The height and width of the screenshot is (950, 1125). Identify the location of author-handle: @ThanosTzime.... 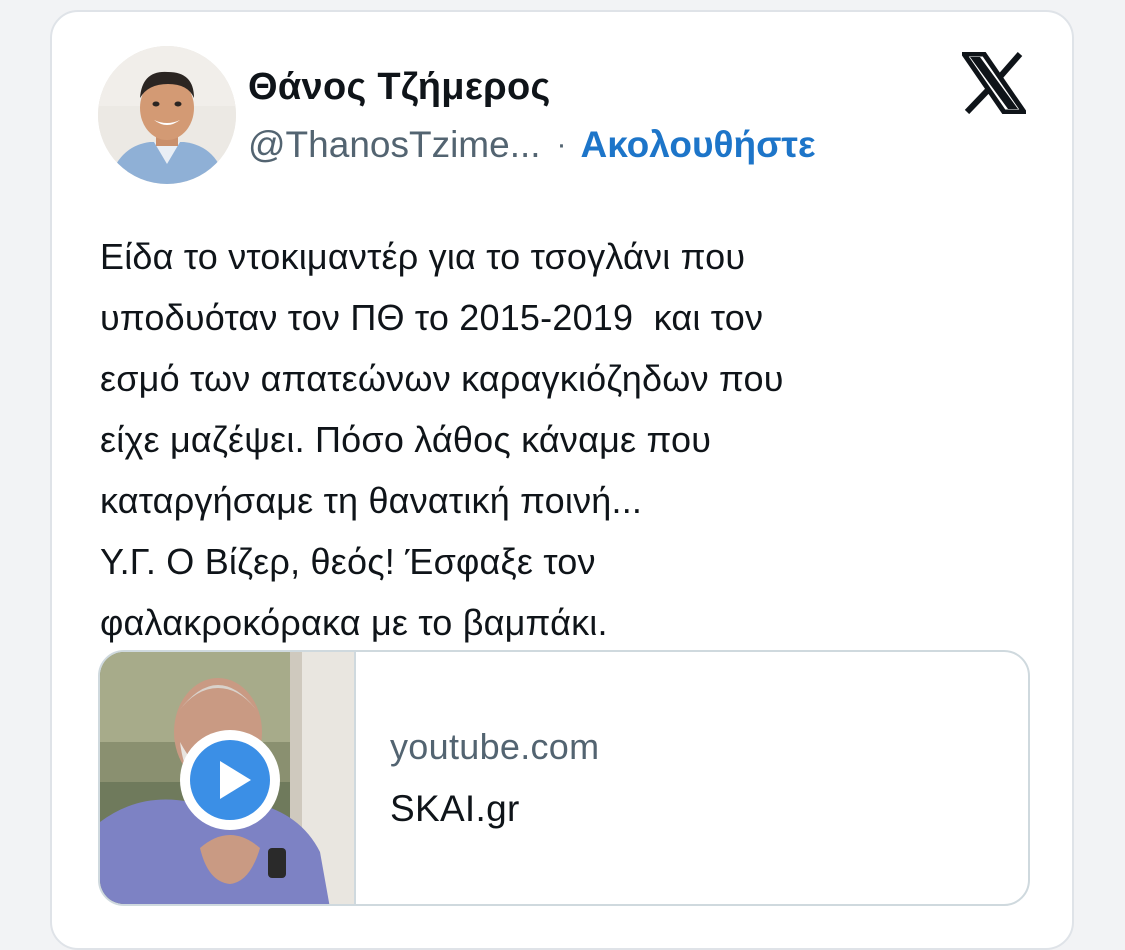
(394, 145).